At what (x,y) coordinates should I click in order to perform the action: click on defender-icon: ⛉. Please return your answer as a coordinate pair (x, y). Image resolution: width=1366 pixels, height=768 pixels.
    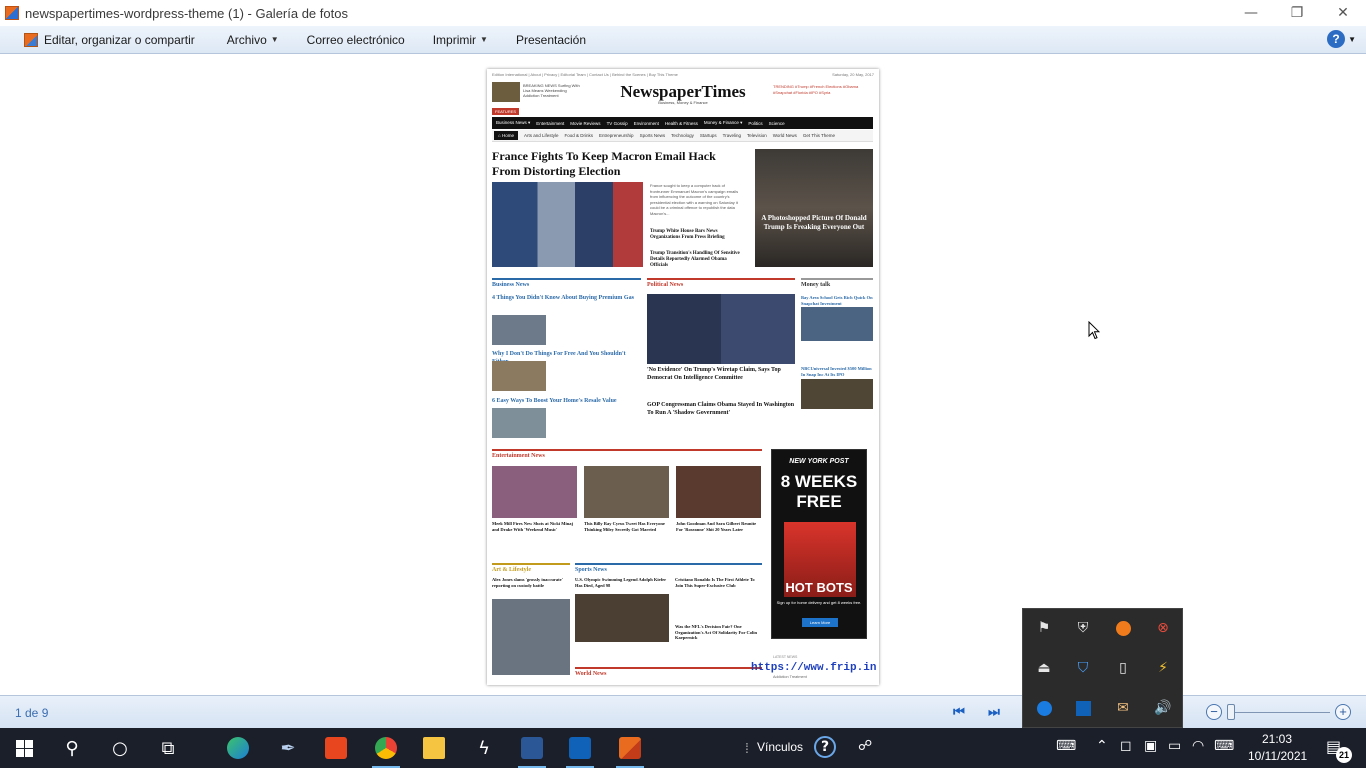
    Looking at the image, I should click on (1083, 668).